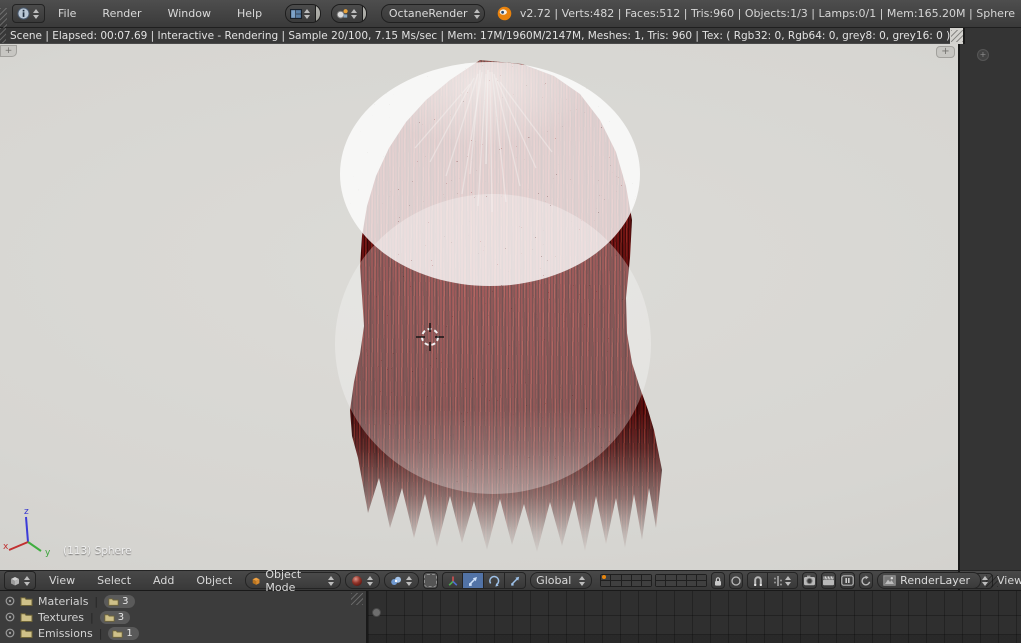 The image size is (1021, 643). Describe the element at coordinates (121, 13) in the screenshot. I see `menu-render: Render` at that location.